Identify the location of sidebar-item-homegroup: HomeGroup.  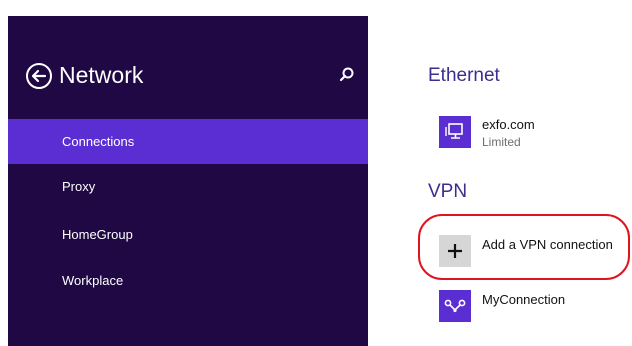
(188, 234).